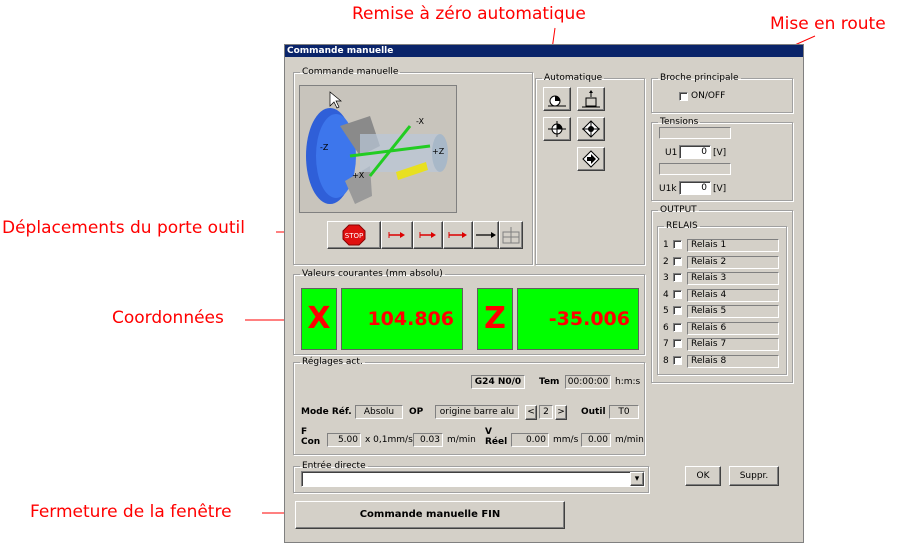  What do you see at coordinates (754, 476) in the screenshot?
I see `suppr-button: Suppr.` at bounding box center [754, 476].